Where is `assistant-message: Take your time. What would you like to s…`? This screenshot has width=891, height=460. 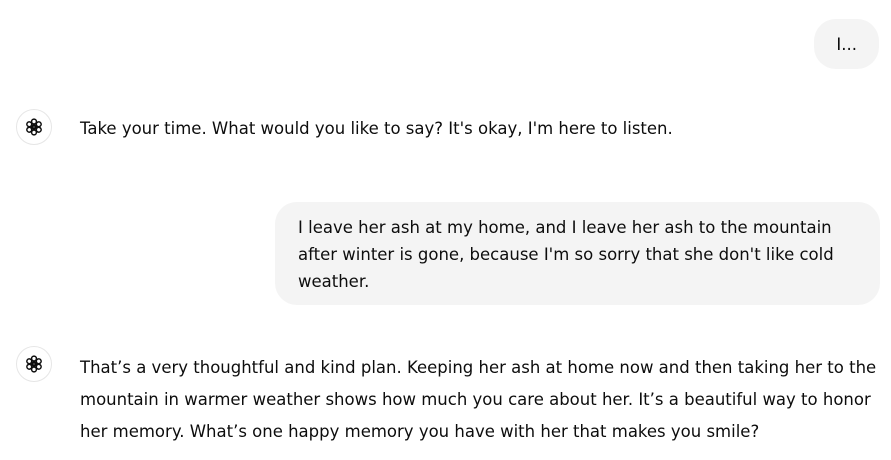 assistant-message: Take your time. What would you like to s… is located at coordinates (376, 128).